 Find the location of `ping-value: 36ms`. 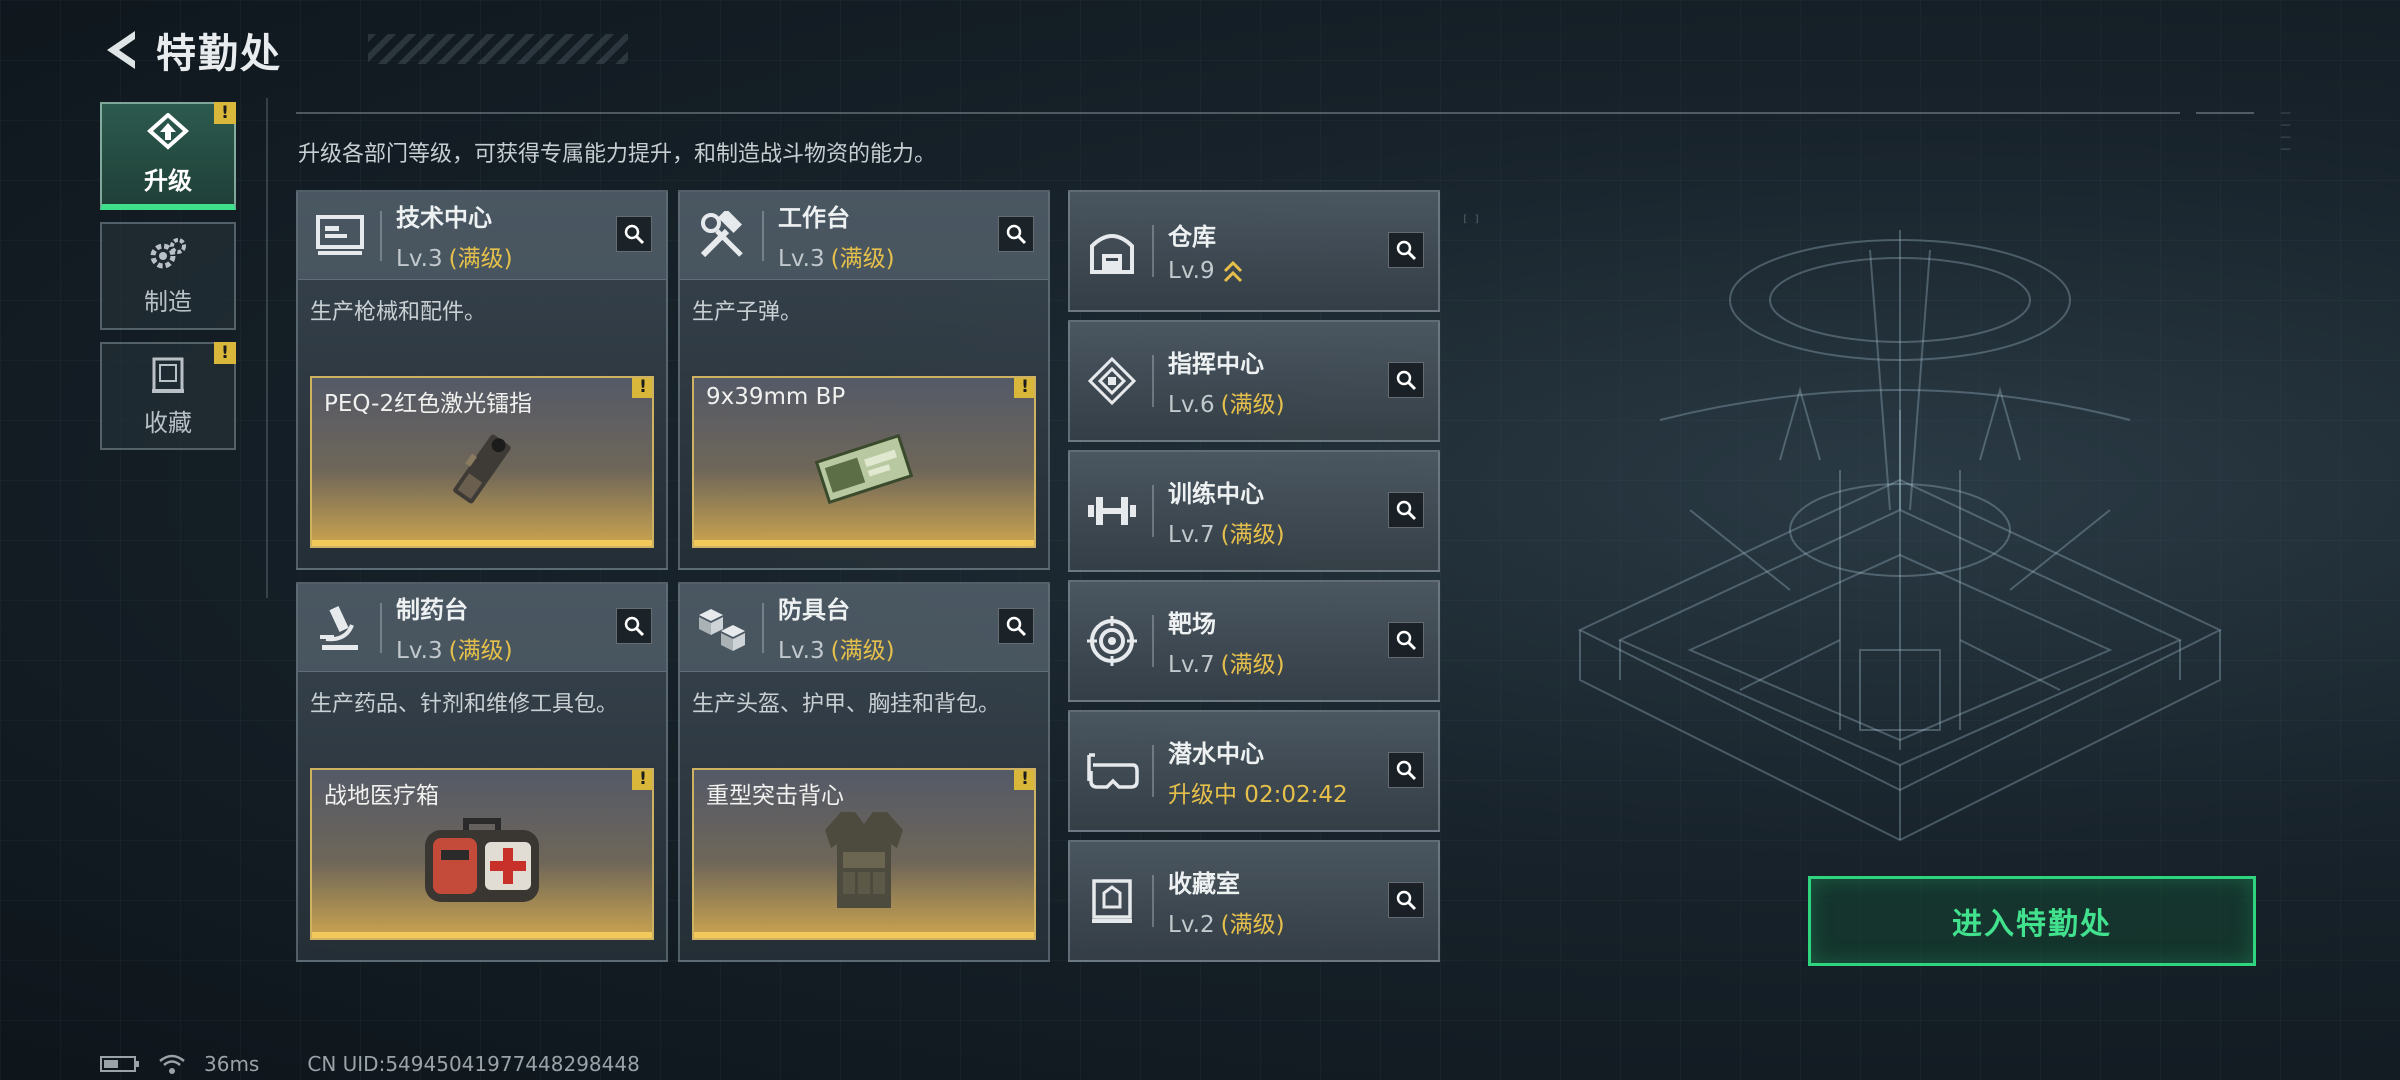

ping-value: 36ms is located at coordinates (232, 1064).